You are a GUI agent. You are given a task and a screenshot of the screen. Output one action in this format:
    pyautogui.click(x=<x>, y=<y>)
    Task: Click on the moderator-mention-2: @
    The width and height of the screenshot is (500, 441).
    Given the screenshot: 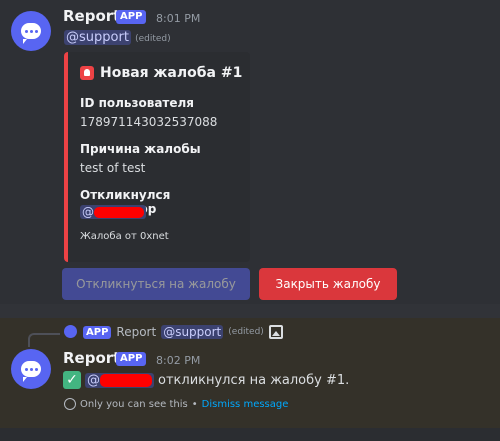 What is the action you would take?
    pyautogui.click(x=119, y=380)
    